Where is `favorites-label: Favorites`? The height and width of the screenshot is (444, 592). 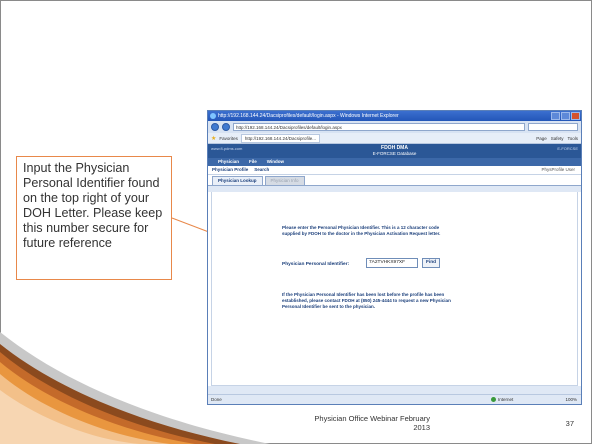
favorites-label: Favorites is located at coordinates (228, 138).